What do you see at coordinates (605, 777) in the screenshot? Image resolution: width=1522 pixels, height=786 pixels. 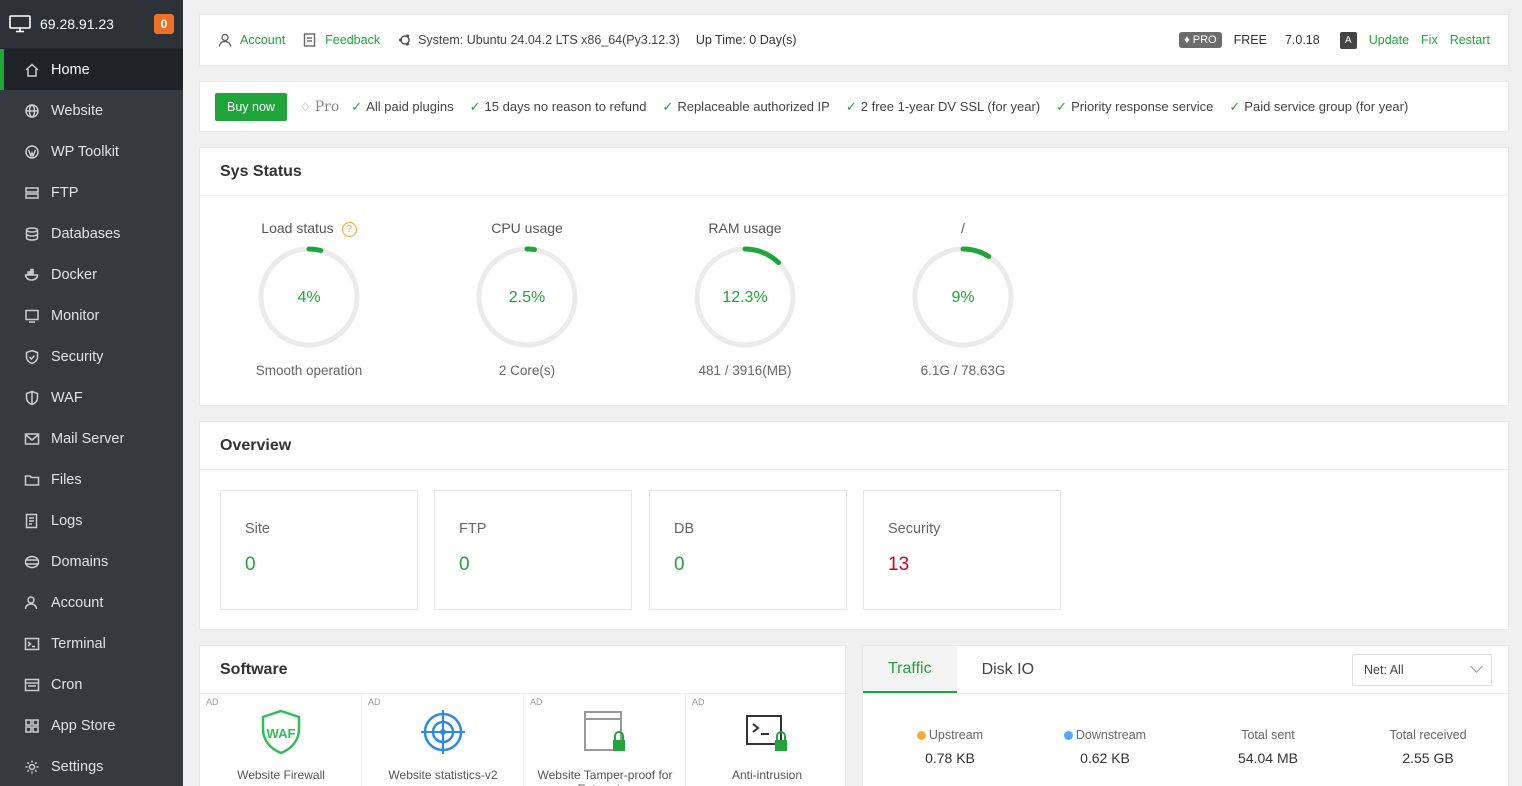 I see `software-name: Website Tamper-proof for Enterprise` at bounding box center [605, 777].